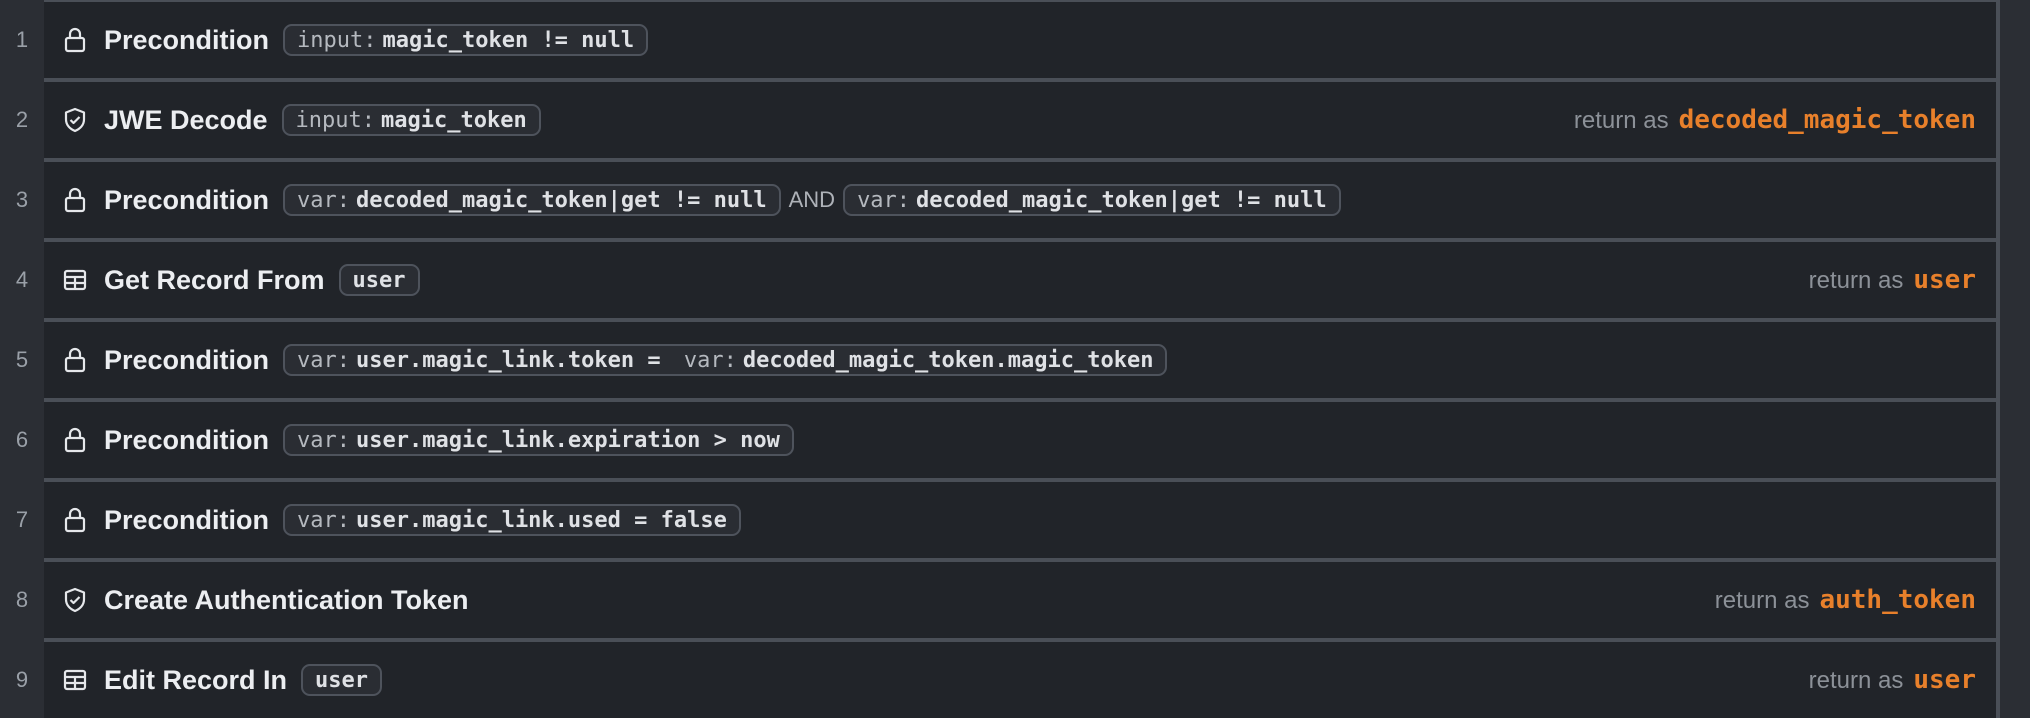  What do you see at coordinates (22, 599) in the screenshot?
I see `line-number: 8` at bounding box center [22, 599].